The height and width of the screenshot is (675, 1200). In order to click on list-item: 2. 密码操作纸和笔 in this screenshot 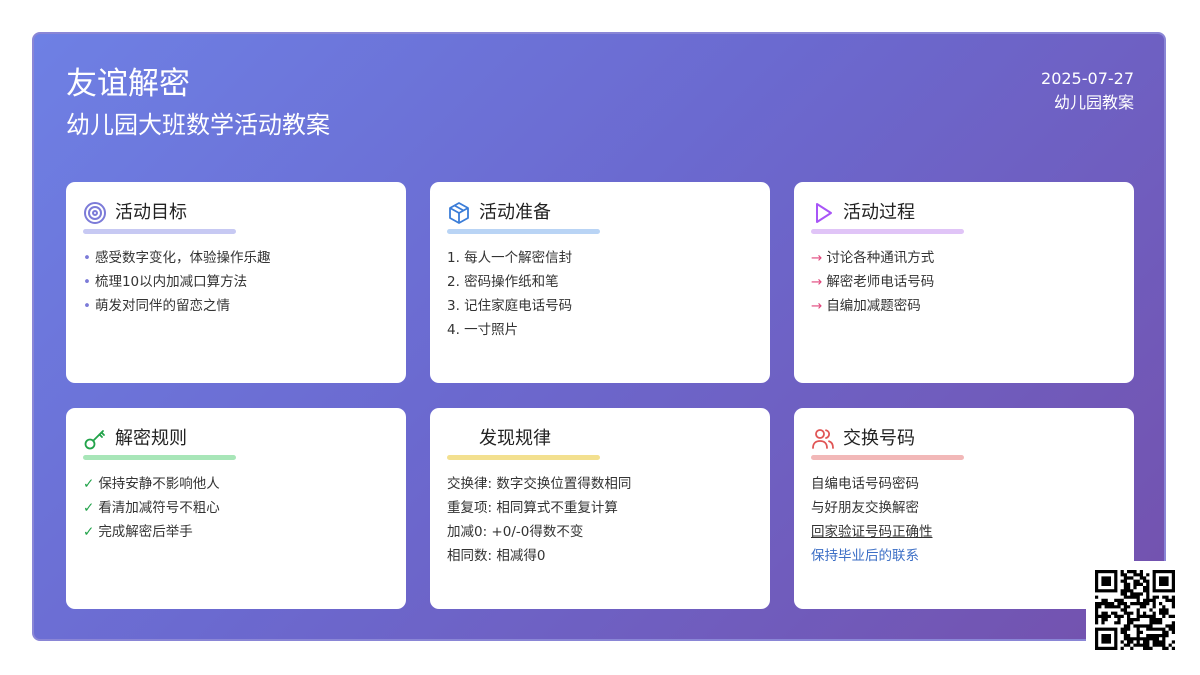, I will do `click(503, 282)`.